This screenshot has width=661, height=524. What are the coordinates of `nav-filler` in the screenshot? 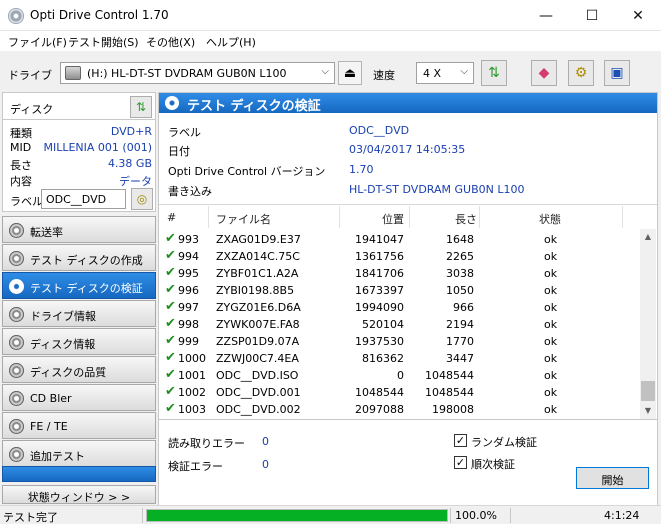 It's located at (79, 474).